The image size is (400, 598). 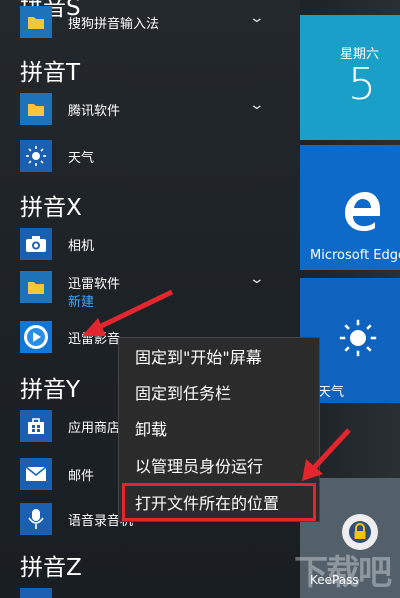 What do you see at coordinates (128, 312) in the screenshot?
I see `arrow-to-app-icon` at bounding box center [128, 312].